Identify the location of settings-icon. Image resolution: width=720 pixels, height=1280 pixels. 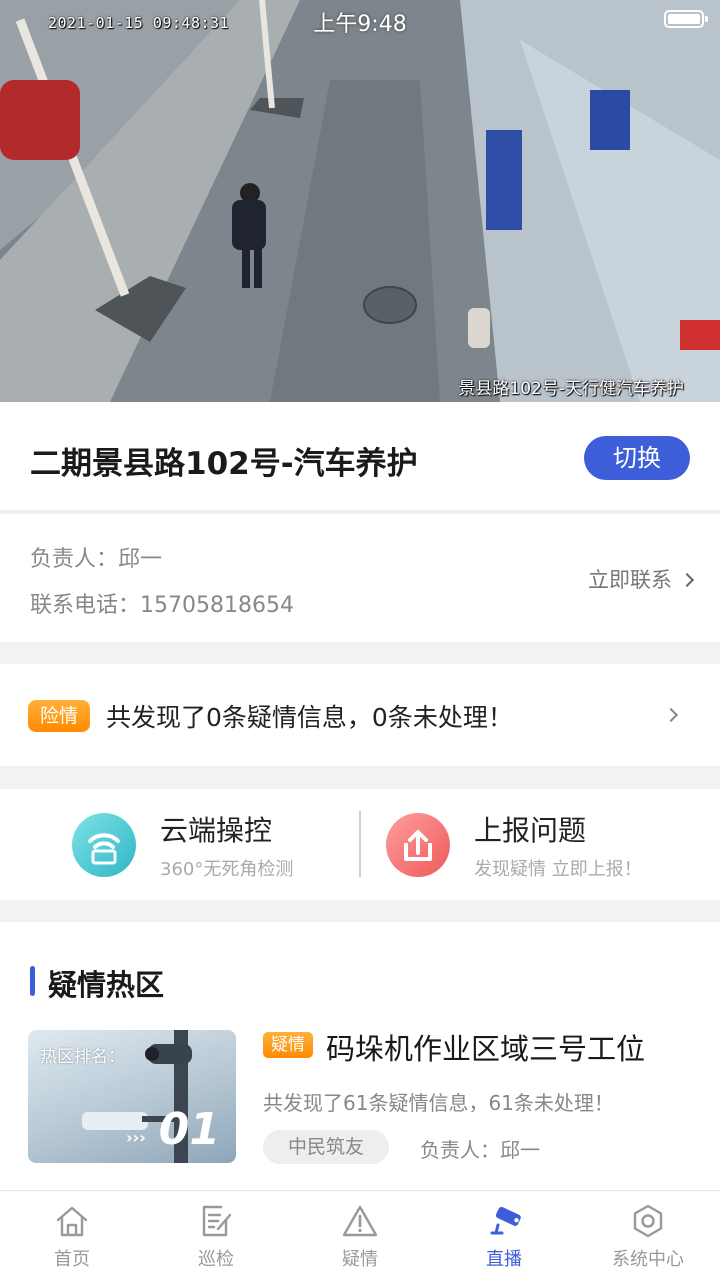
(648, 1221).